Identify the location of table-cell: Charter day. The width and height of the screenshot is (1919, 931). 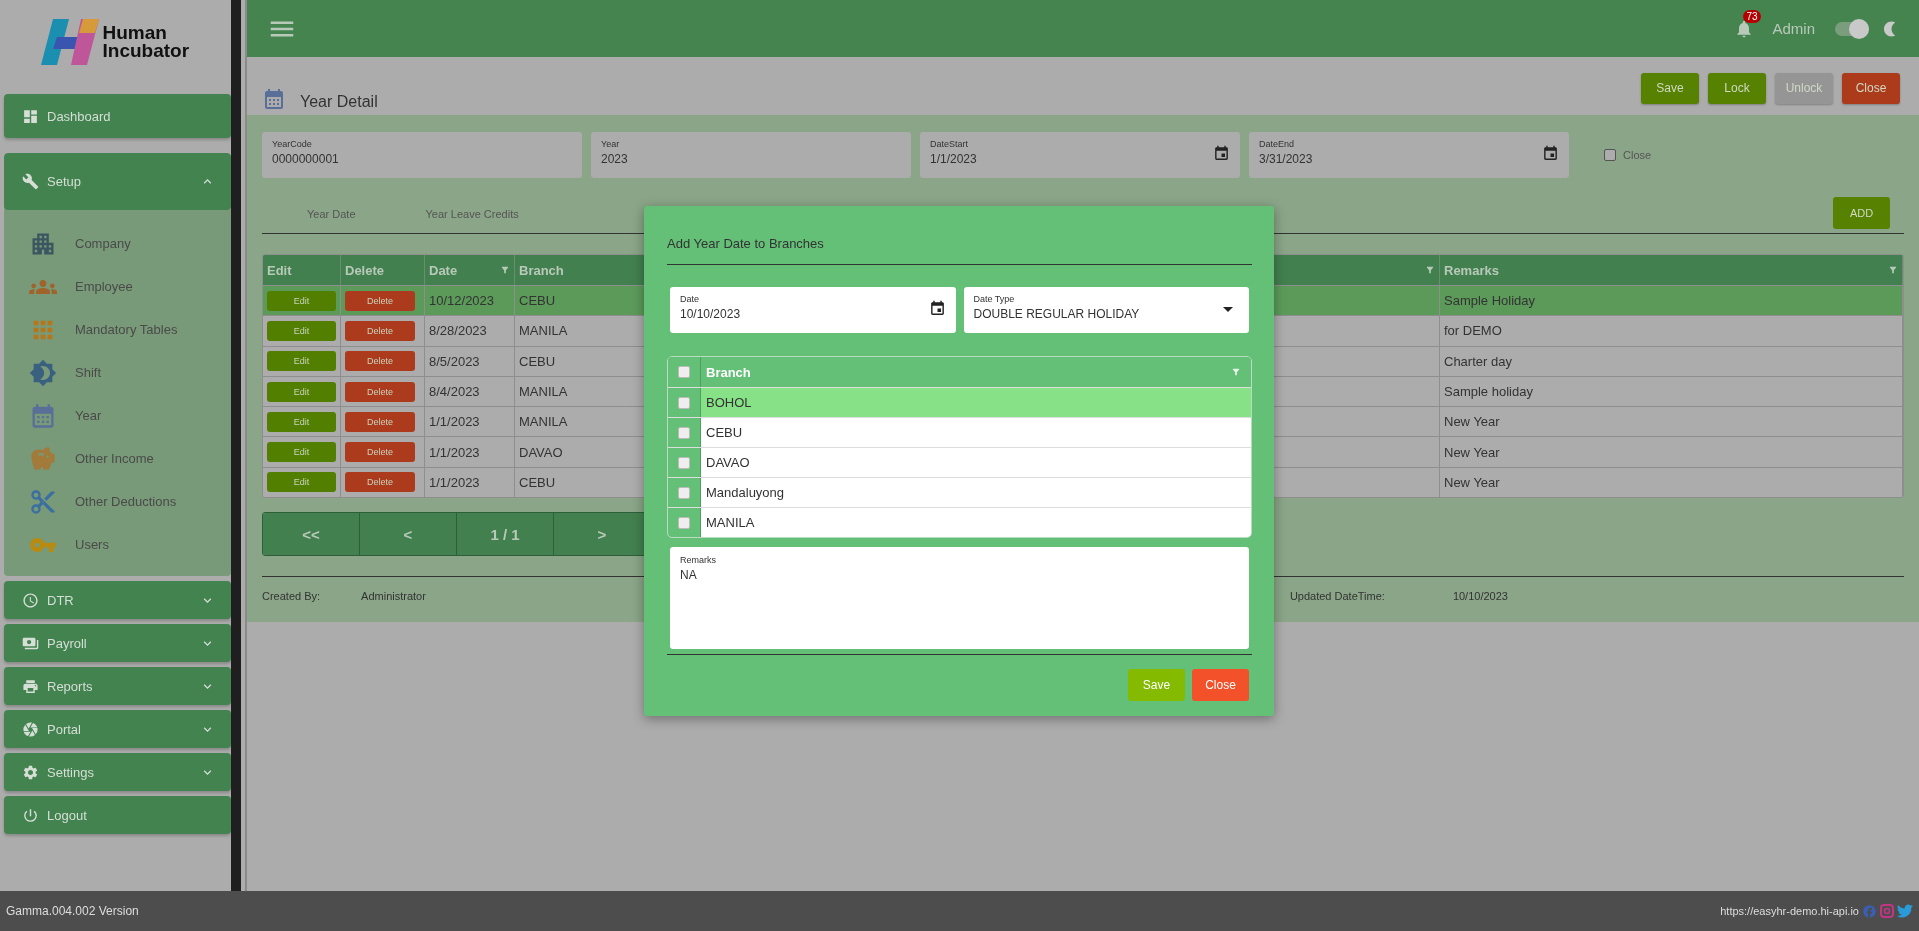
(1671, 361).